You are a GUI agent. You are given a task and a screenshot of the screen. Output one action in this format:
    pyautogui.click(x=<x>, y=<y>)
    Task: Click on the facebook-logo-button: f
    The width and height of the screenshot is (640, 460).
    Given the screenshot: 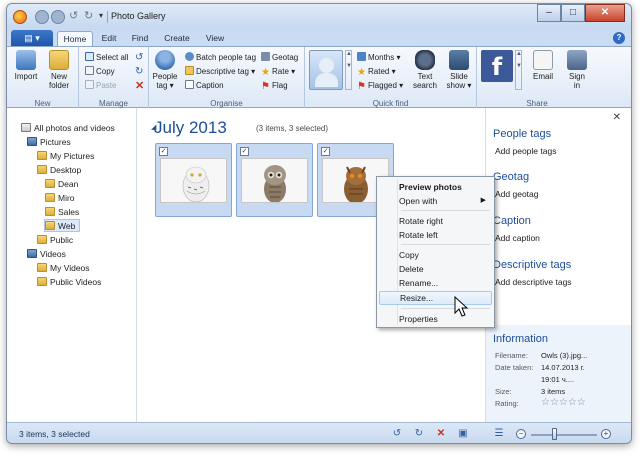 What is the action you would take?
    pyautogui.click(x=497, y=66)
    